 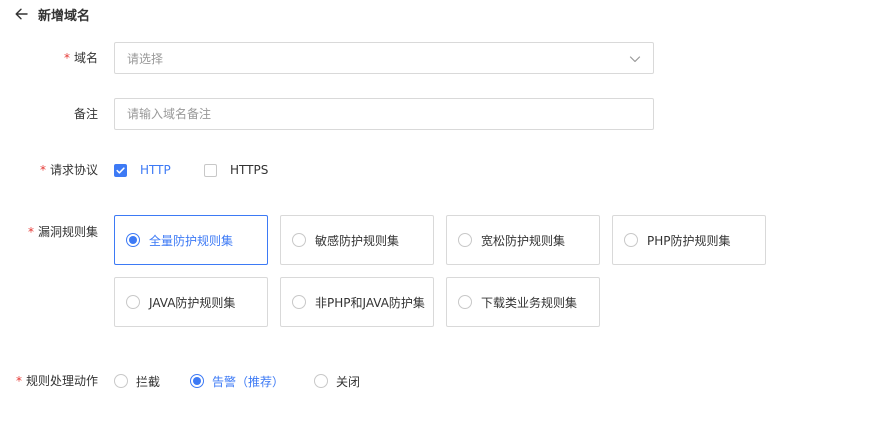 I want to click on ruleset-card-label: 宽松防护规则集, so click(x=523, y=240).